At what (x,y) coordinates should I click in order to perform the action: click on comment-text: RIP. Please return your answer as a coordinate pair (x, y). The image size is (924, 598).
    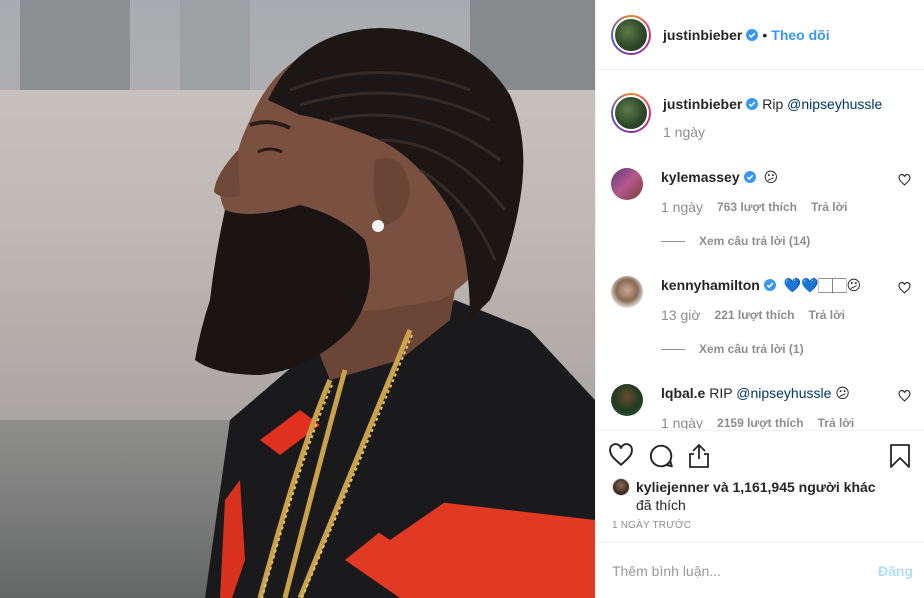
    Looking at the image, I should click on (721, 393).